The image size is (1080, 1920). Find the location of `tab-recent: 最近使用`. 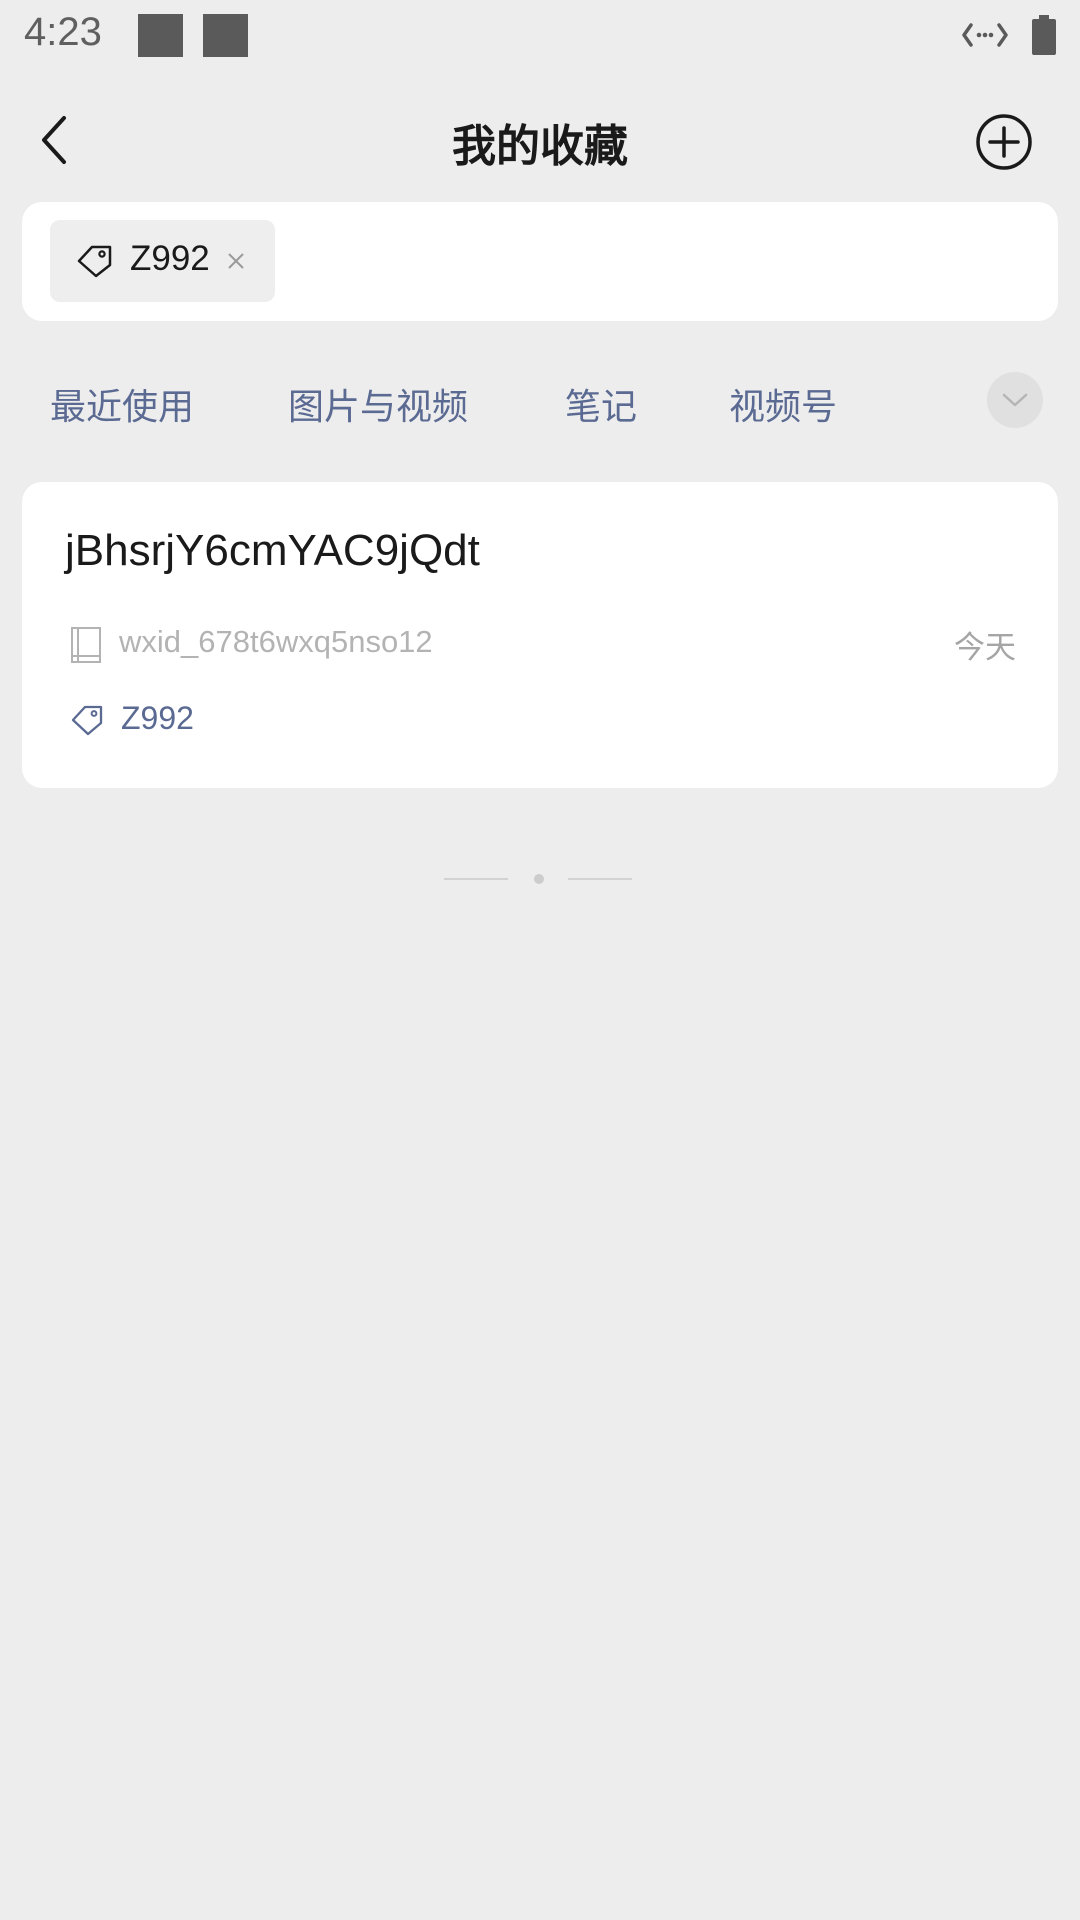

tab-recent: 最近使用 is located at coordinates (122, 404).